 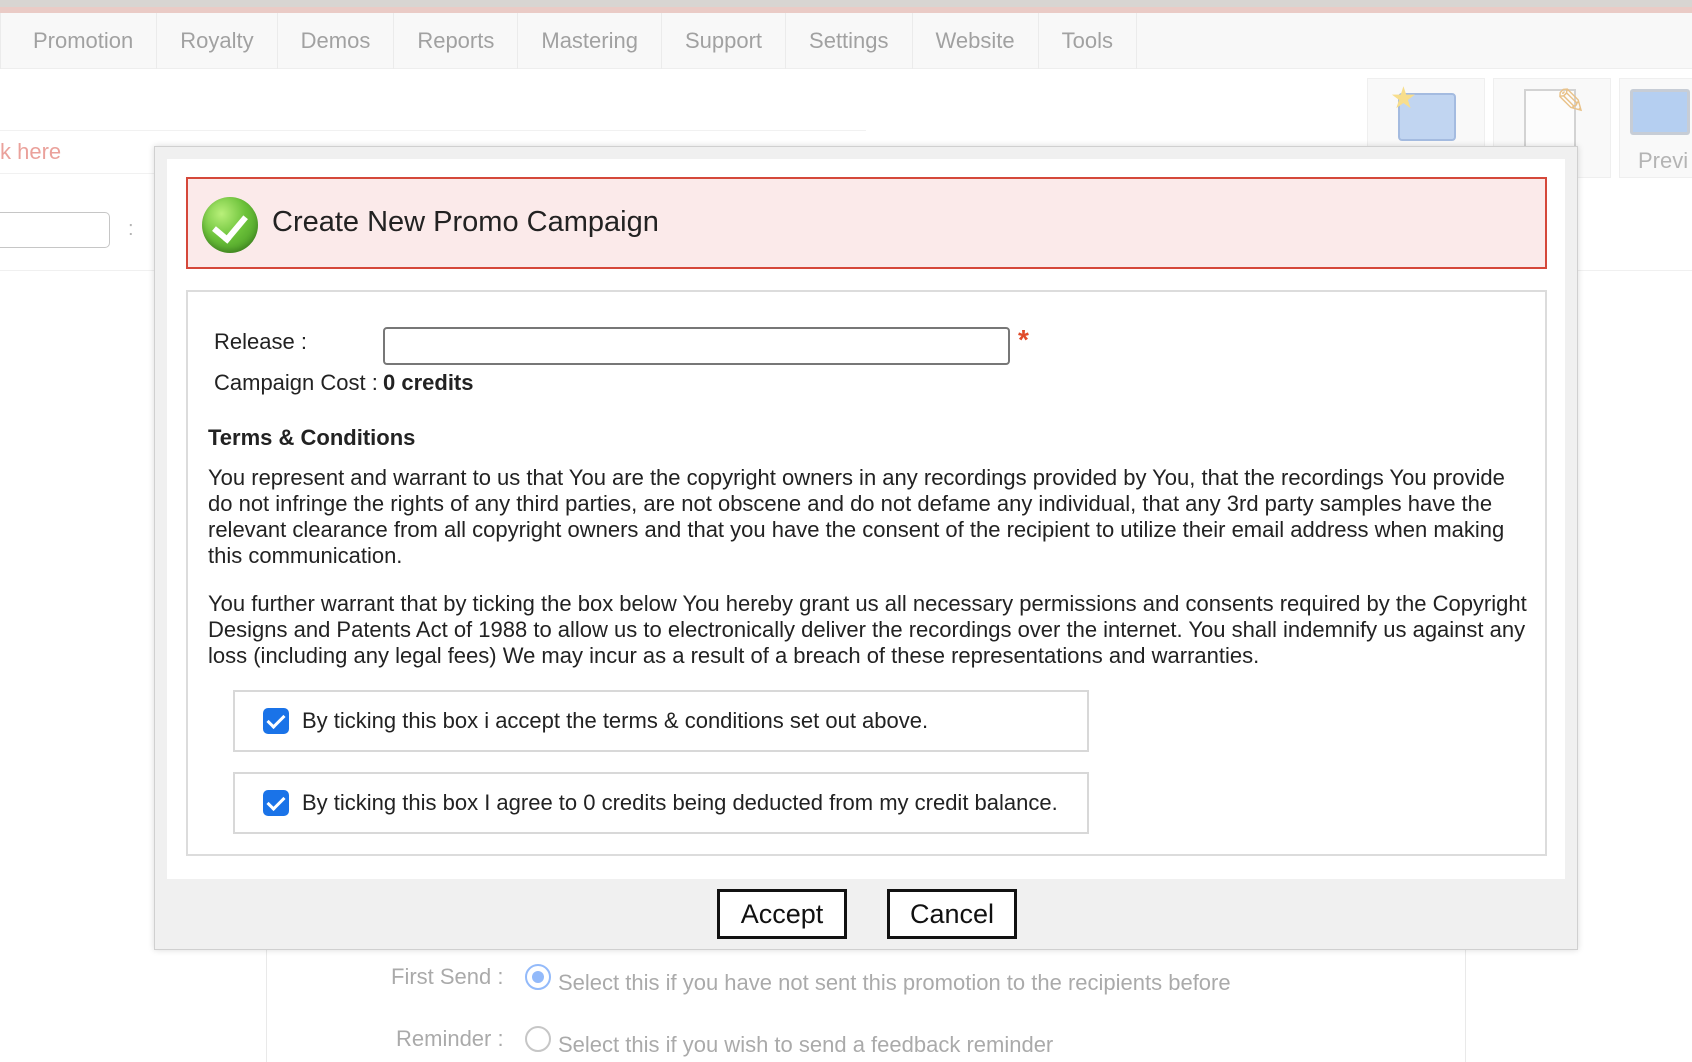 What do you see at coordinates (538, 977) in the screenshot?
I see `first-send-radio` at bounding box center [538, 977].